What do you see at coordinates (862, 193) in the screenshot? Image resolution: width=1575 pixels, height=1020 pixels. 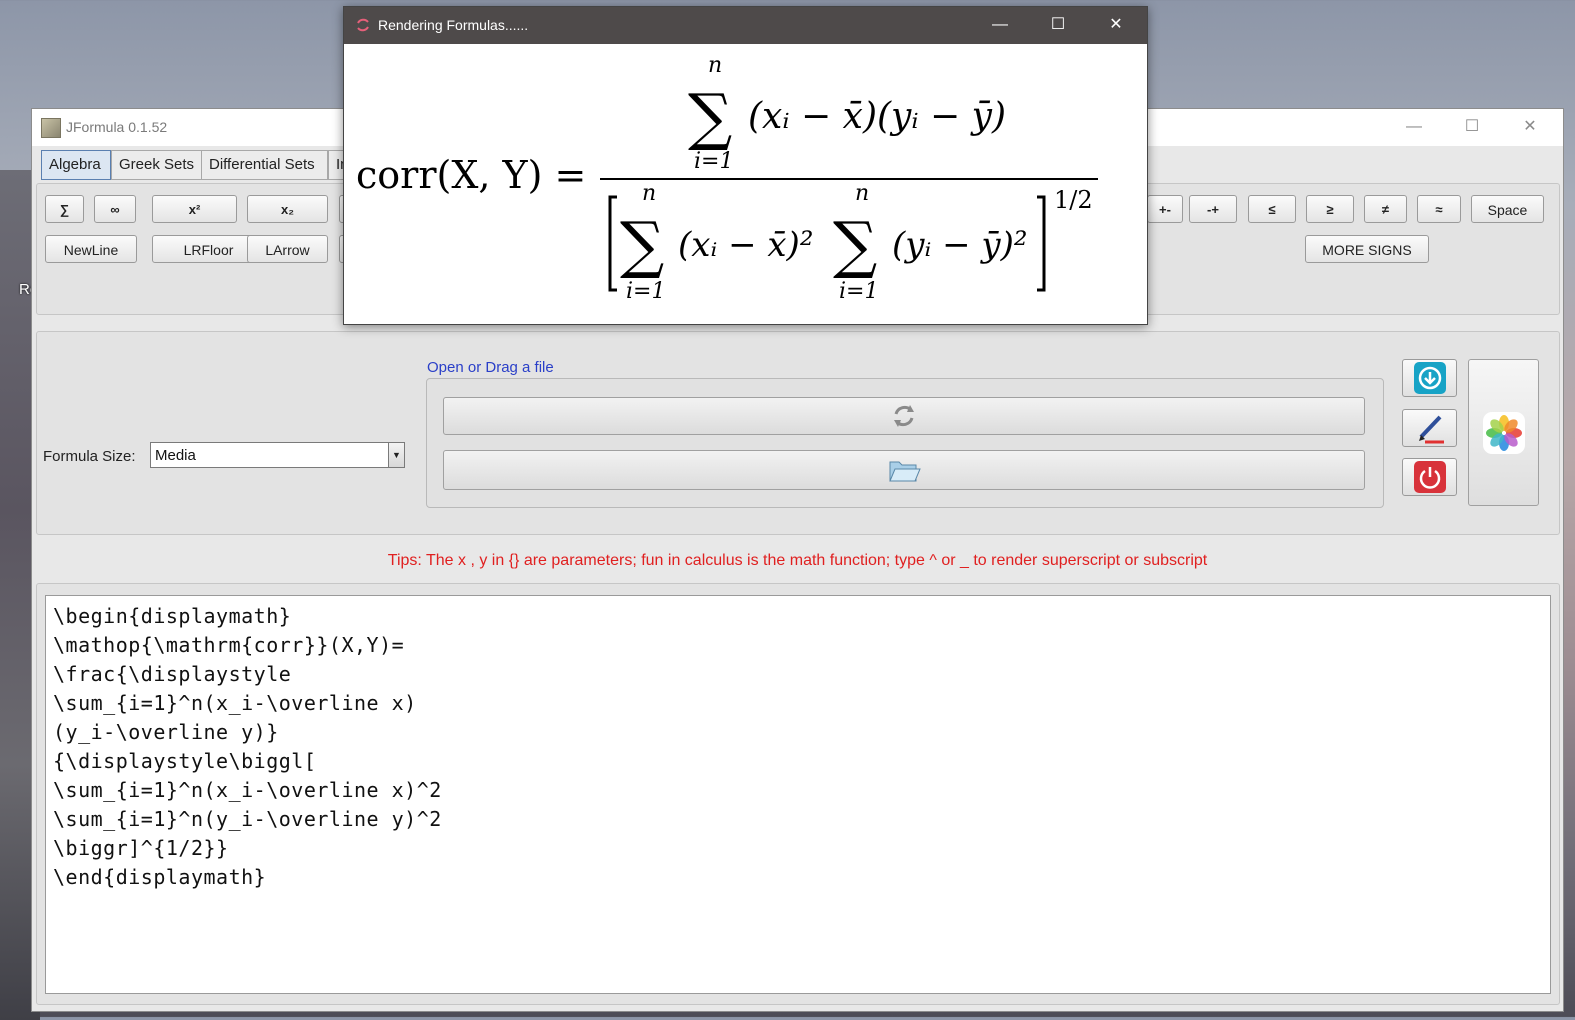 I see `den-sum2-upper: n` at bounding box center [862, 193].